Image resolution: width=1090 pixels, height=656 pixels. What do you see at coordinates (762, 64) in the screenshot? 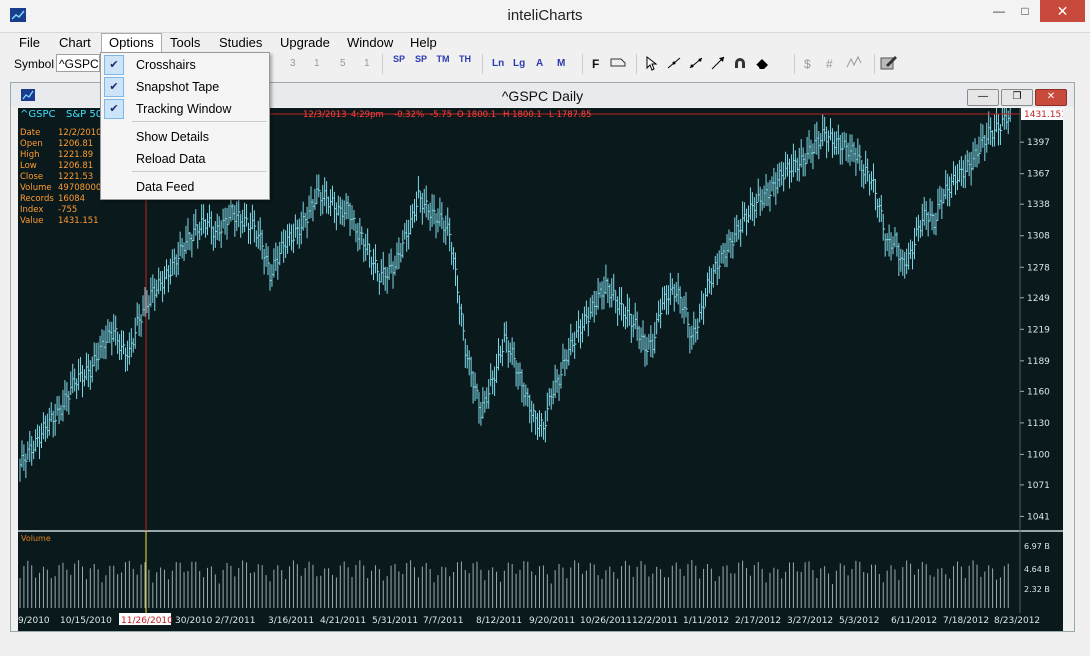
I see `eraser-icon` at bounding box center [762, 64].